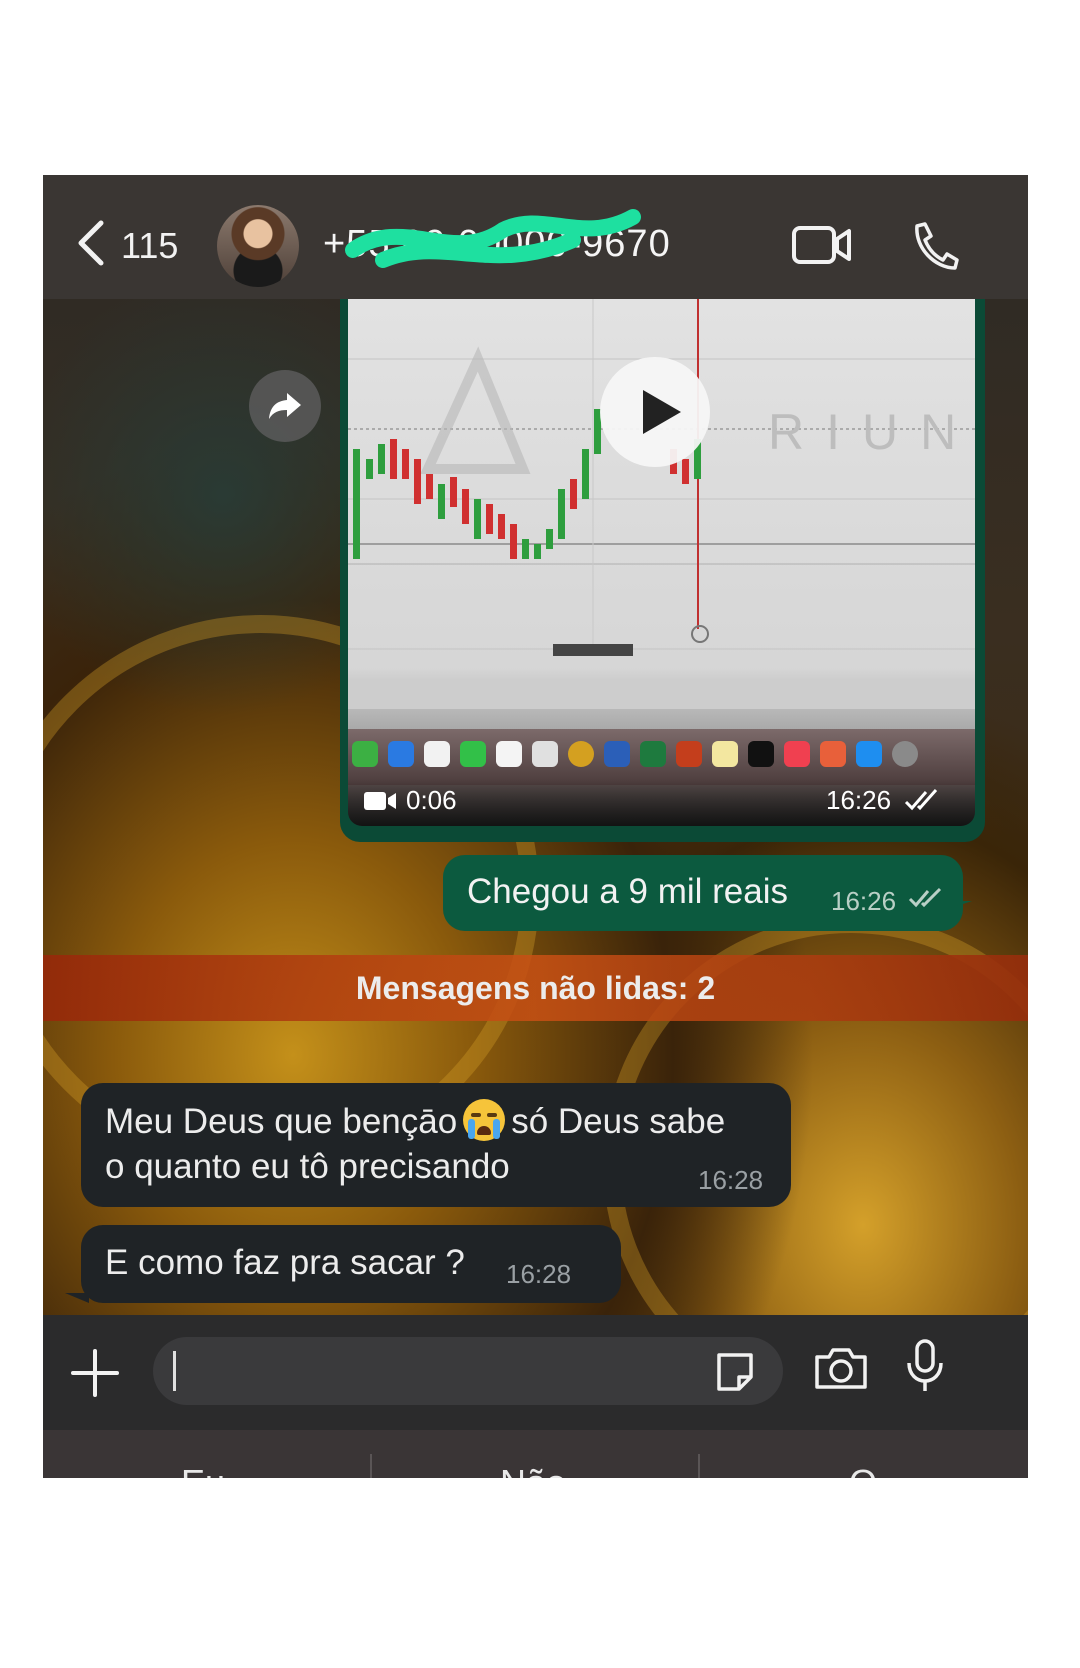 The width and height of the screenshot is (1080, 1668). I want to click on forward-arrow-icon, so click(285, 406).